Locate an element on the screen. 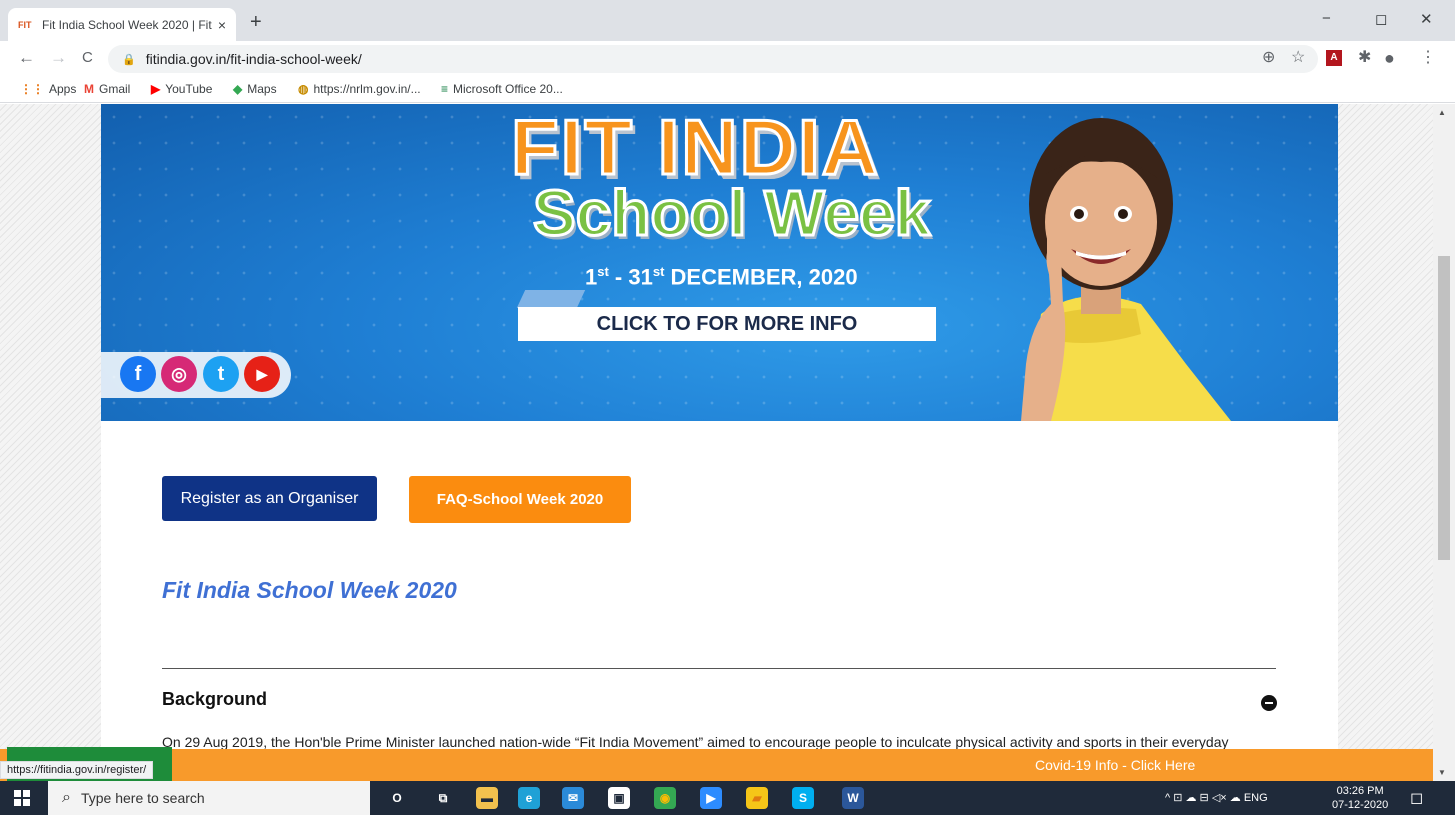  faq-school-week-button: FAQ-School Week 2020 is located at coordinates (520, 499).